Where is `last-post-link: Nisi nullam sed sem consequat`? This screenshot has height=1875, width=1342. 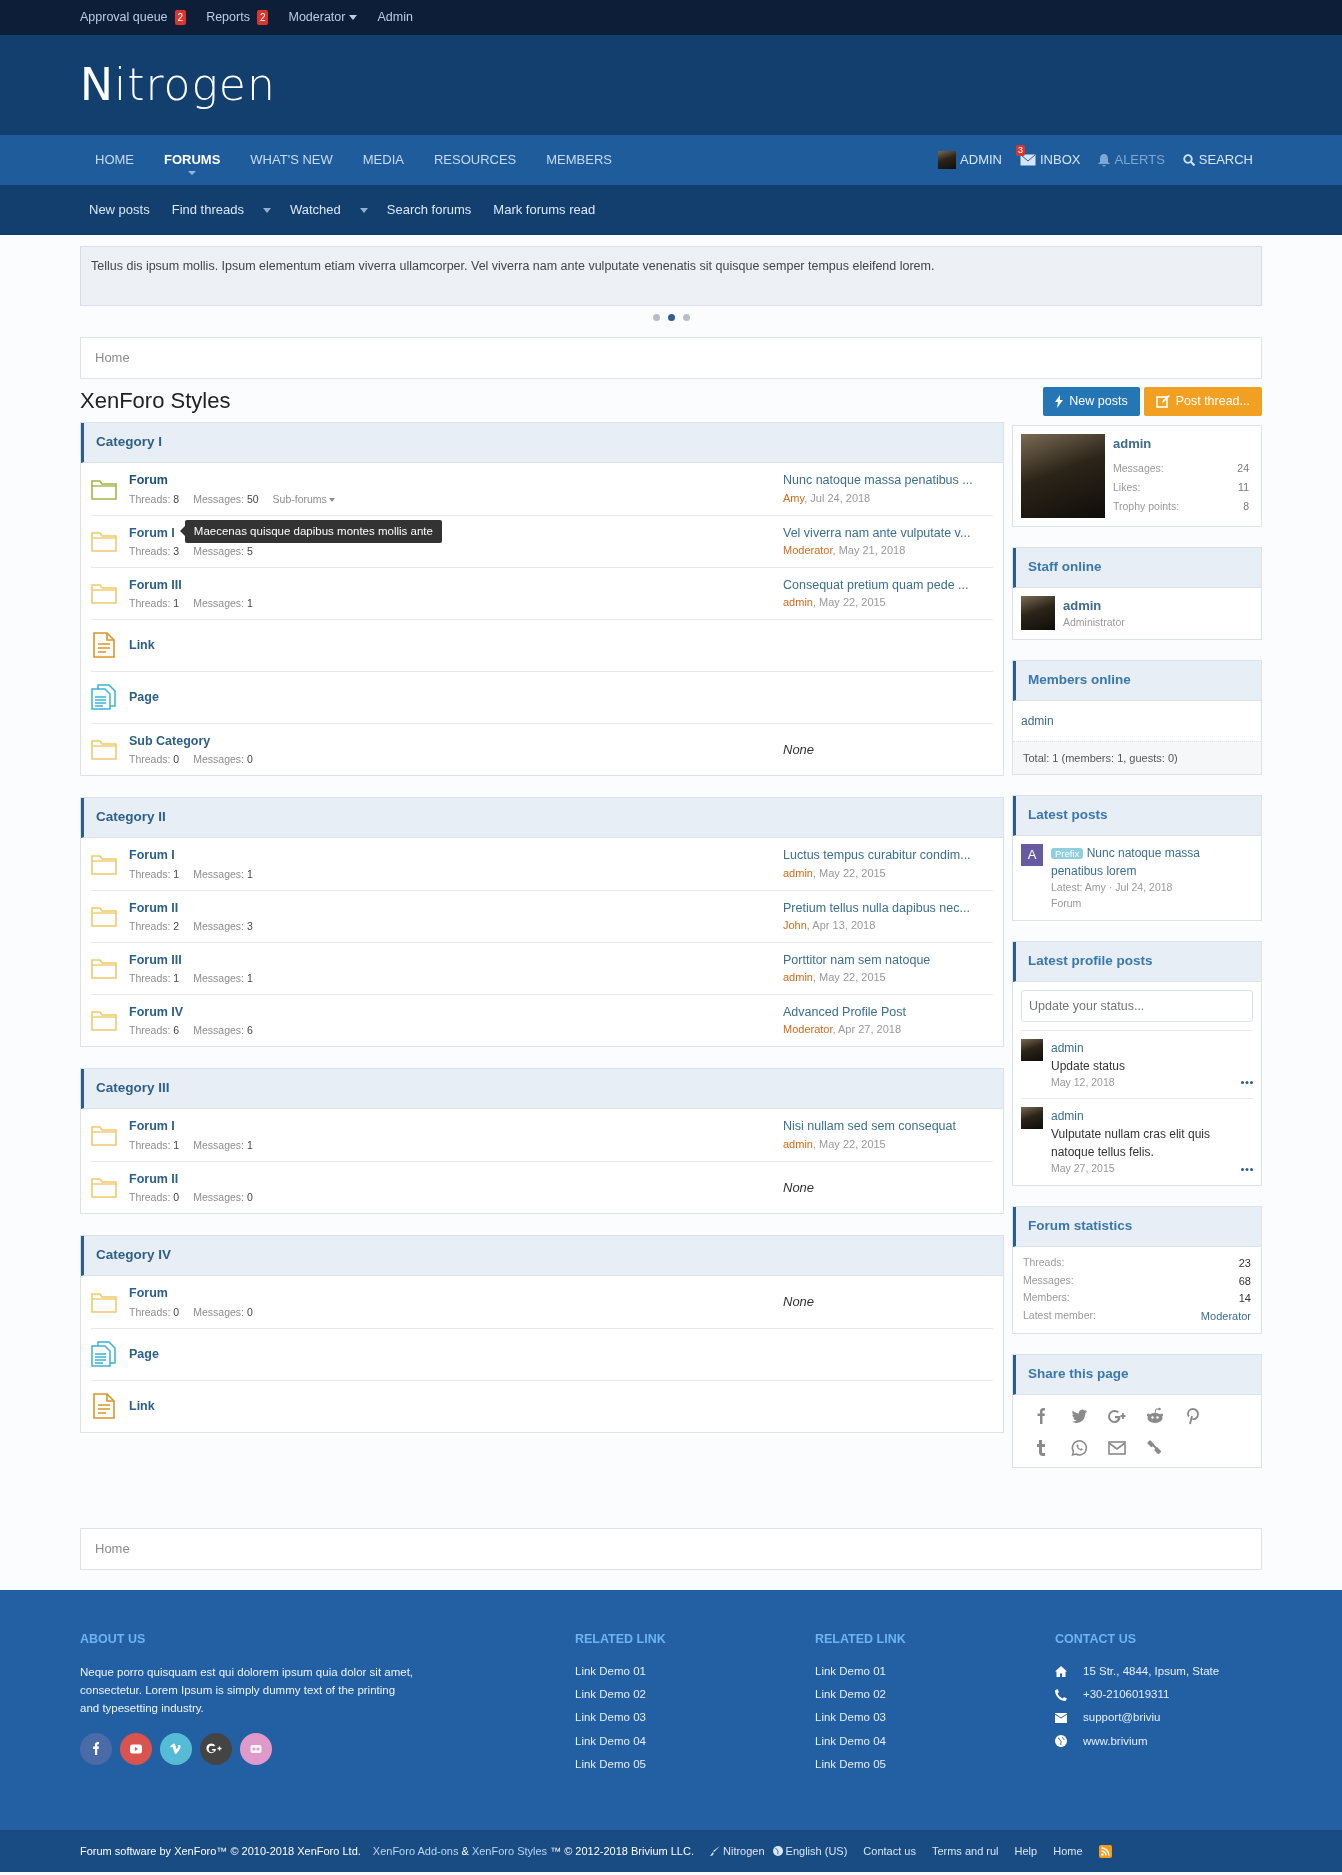 last-post-link: Nisi nullam sed sem consequat is located at coordinates (888, 1126).